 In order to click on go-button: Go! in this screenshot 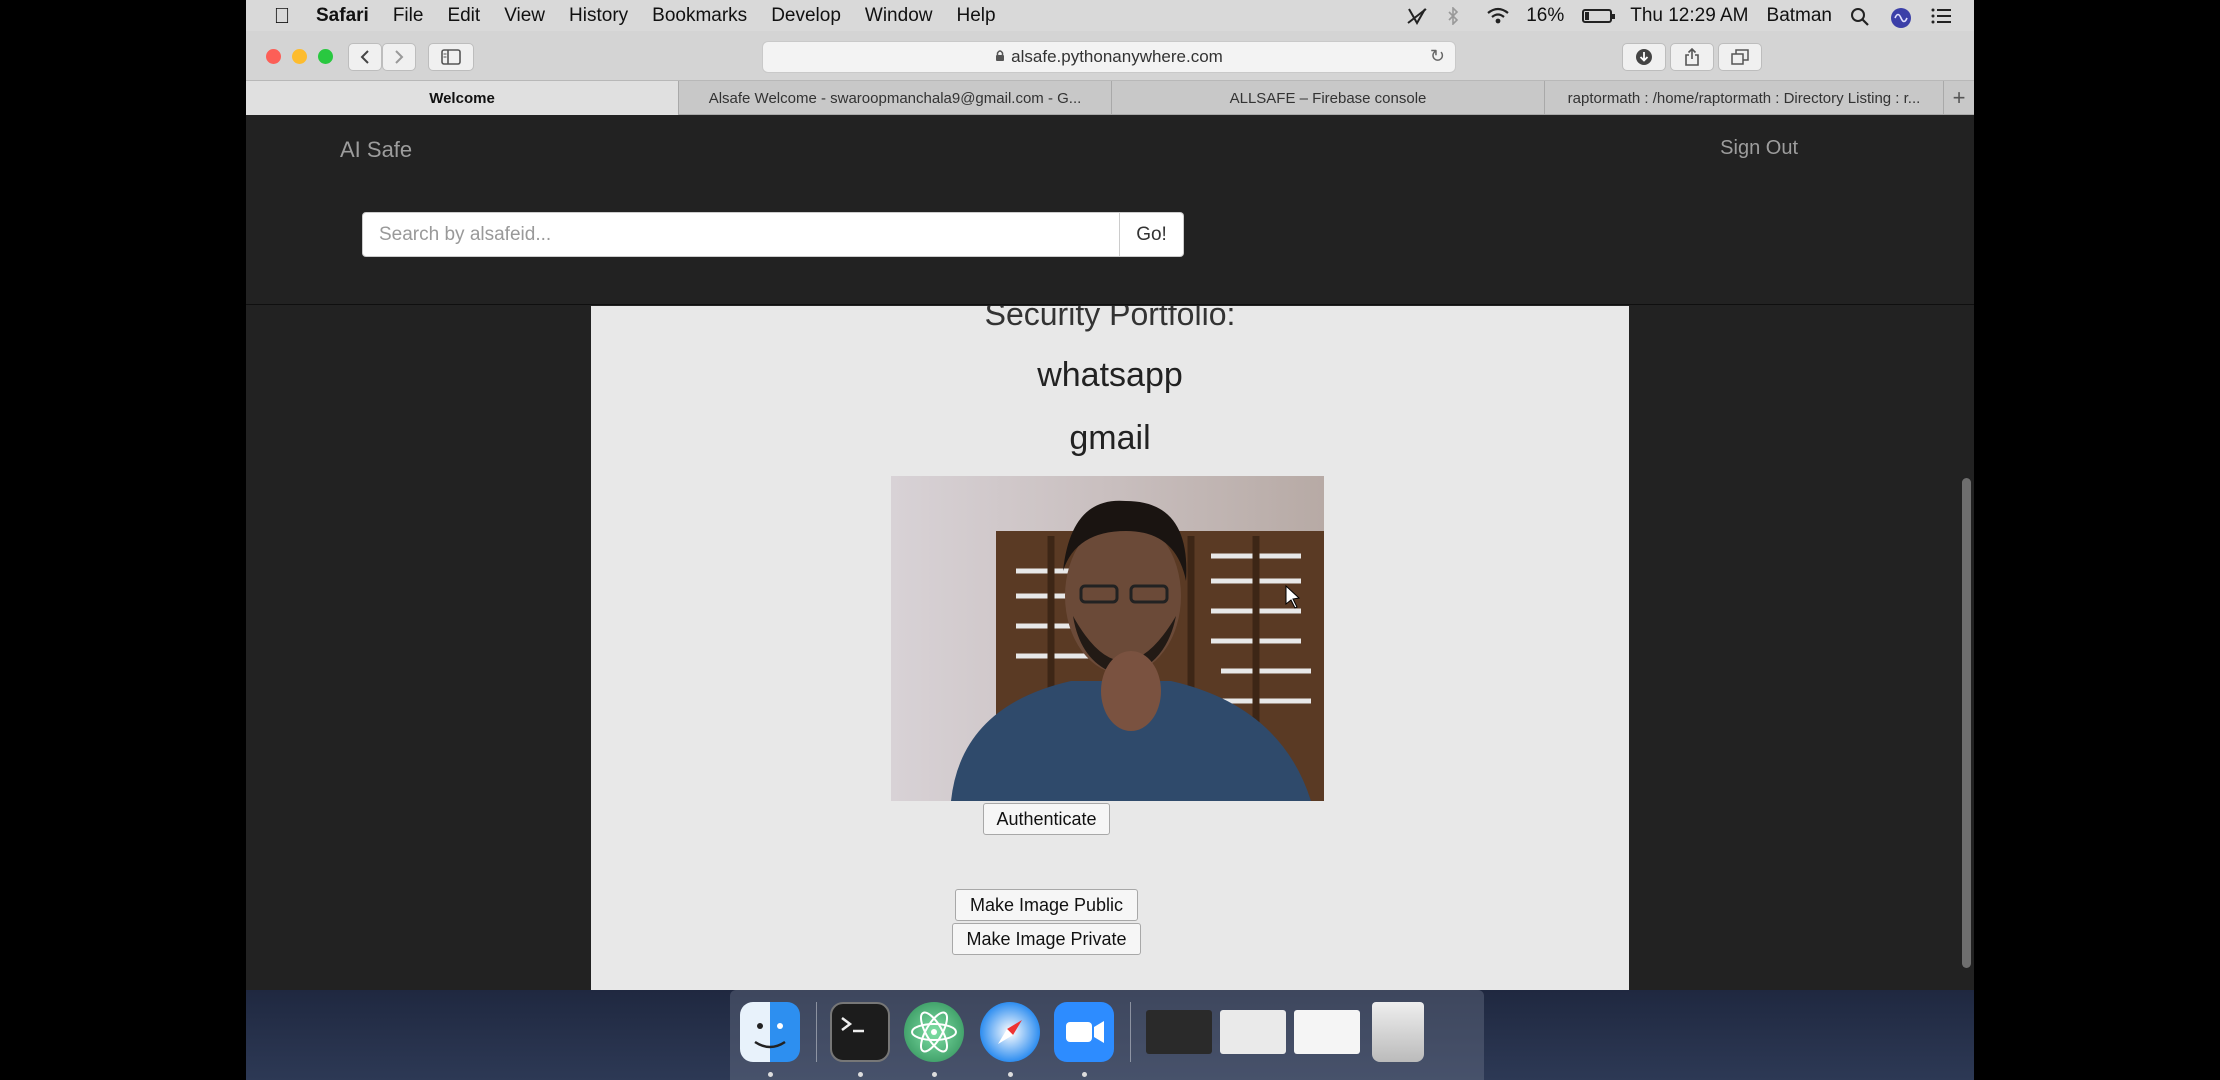, I will do `click(1152, 234)`.